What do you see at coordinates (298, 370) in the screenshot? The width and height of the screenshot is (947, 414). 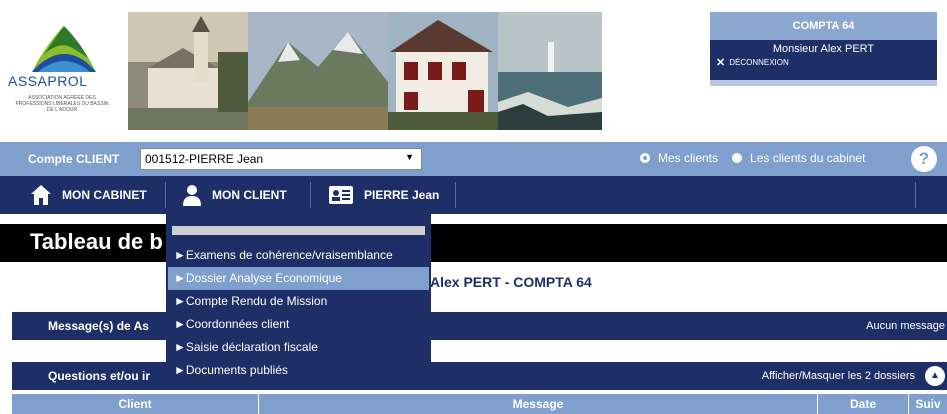 I see `menu-item-documents: ►Documents publiés` at bounding box center [298, 370].